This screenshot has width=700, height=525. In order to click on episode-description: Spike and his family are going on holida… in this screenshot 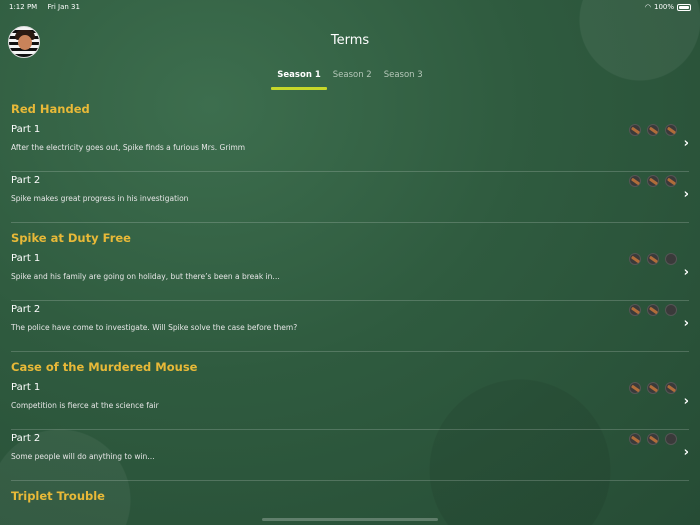, I will do `click(145, 276)`.